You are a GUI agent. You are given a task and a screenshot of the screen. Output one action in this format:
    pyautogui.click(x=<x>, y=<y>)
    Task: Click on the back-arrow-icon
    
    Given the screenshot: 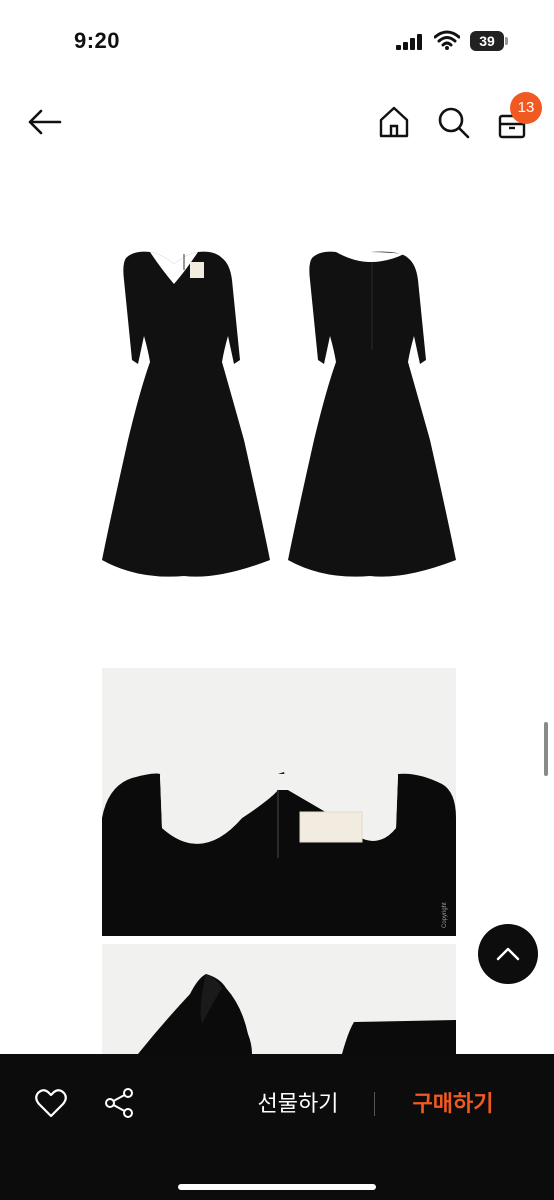 What is the action you would take?
    pyautogui.click(x=44, y=122)
    